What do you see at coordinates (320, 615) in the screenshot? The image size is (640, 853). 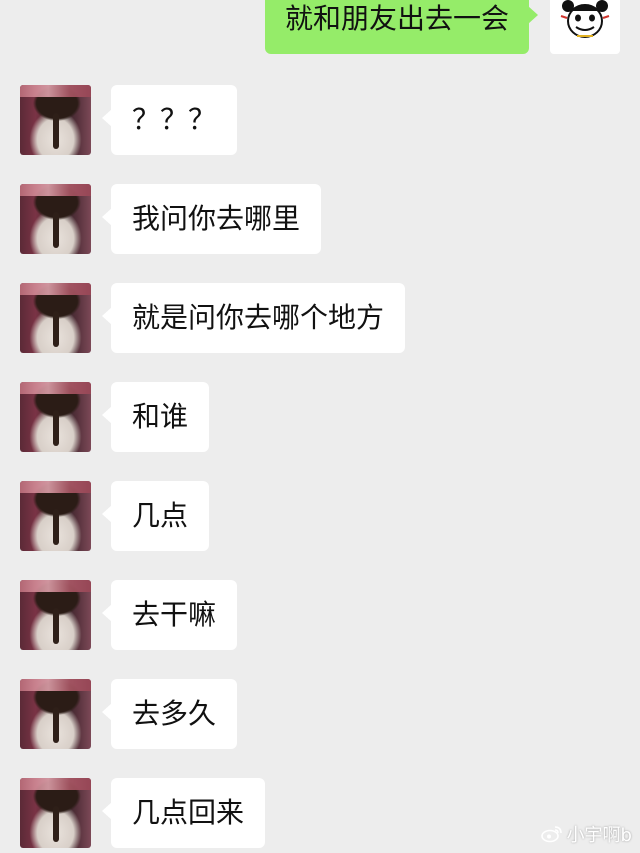 I see `message-row-incoming: 去干嘛` at bounding box center [320, 615].